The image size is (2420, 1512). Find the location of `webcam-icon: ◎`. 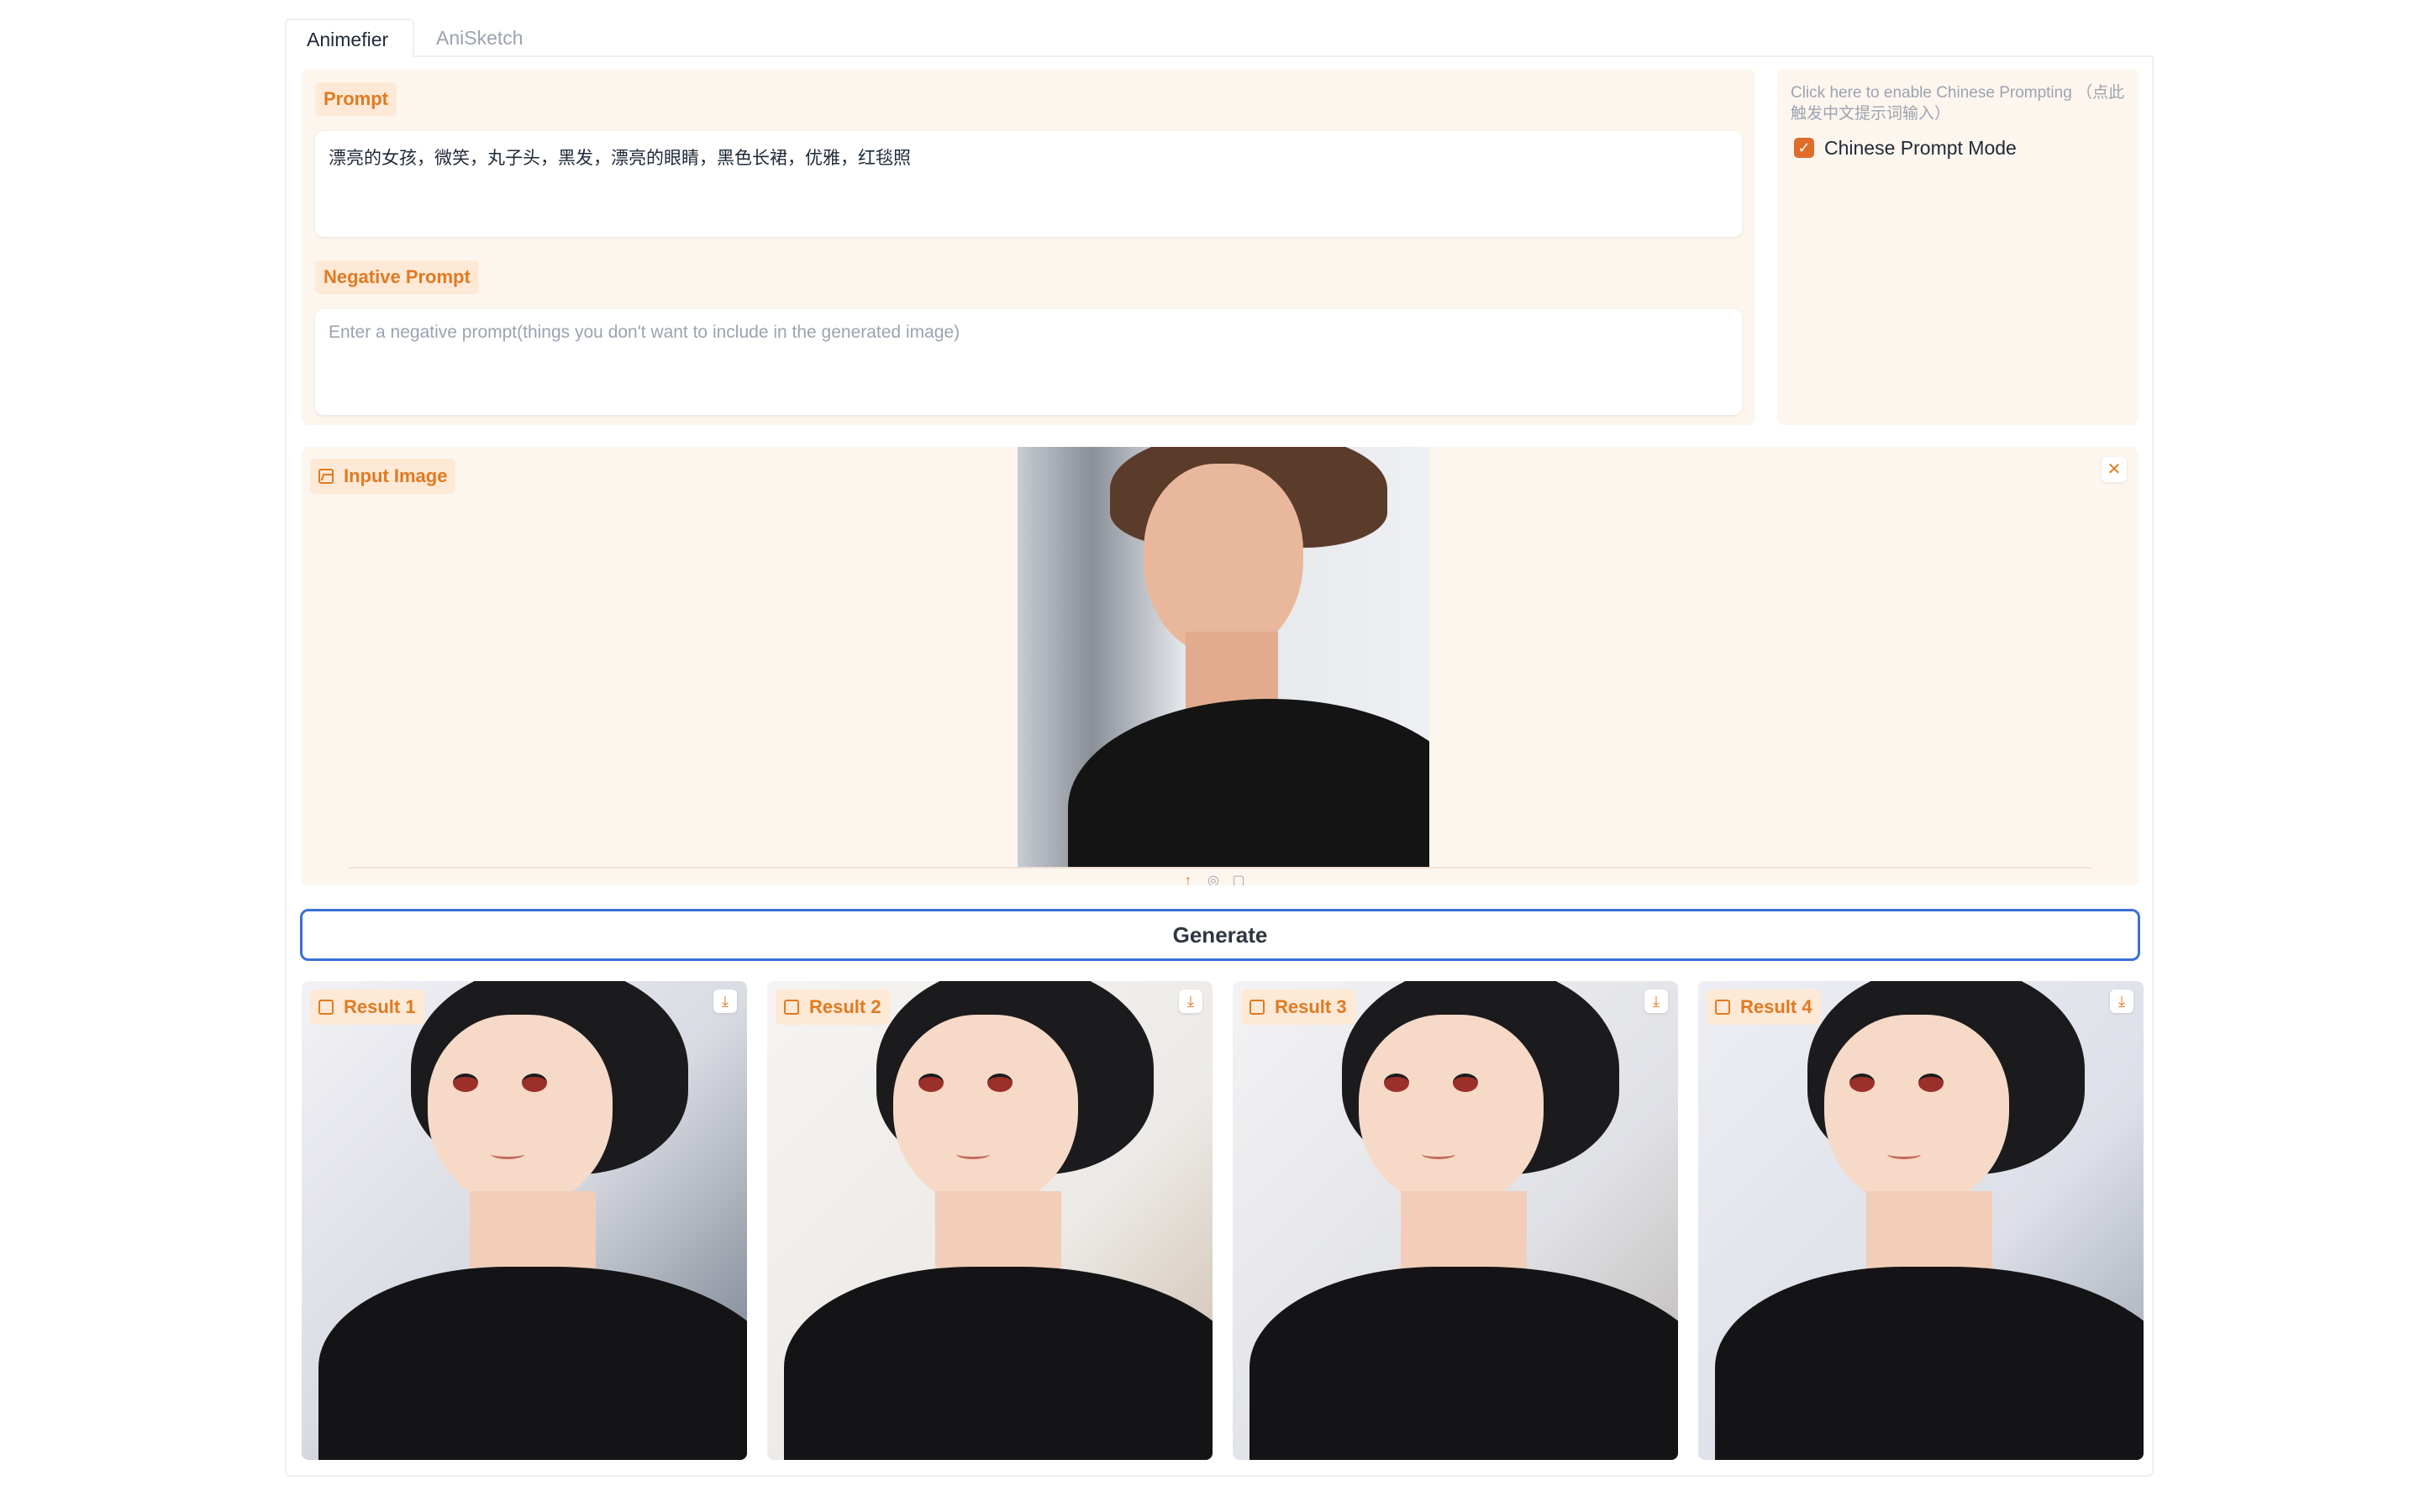

webcam-icon: ◎ is located at coordinates (1213, 878).